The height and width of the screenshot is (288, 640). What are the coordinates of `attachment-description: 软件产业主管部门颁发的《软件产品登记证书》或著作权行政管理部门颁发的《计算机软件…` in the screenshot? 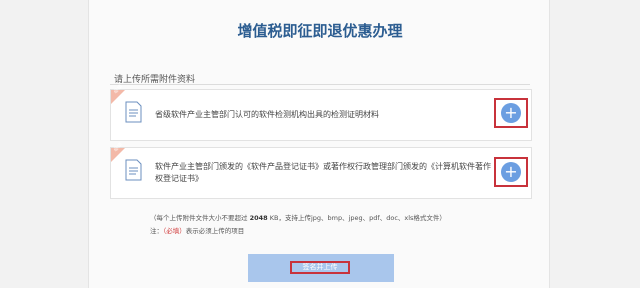 It's located at (323, 172).